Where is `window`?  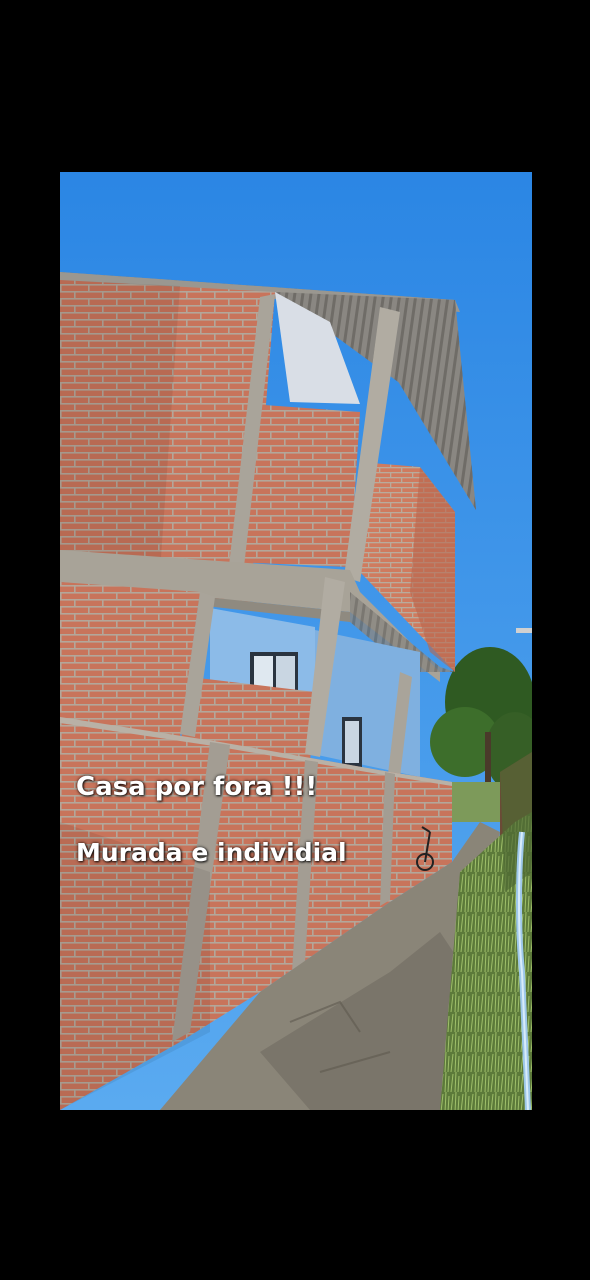 window is located at coordinates (352, 742).